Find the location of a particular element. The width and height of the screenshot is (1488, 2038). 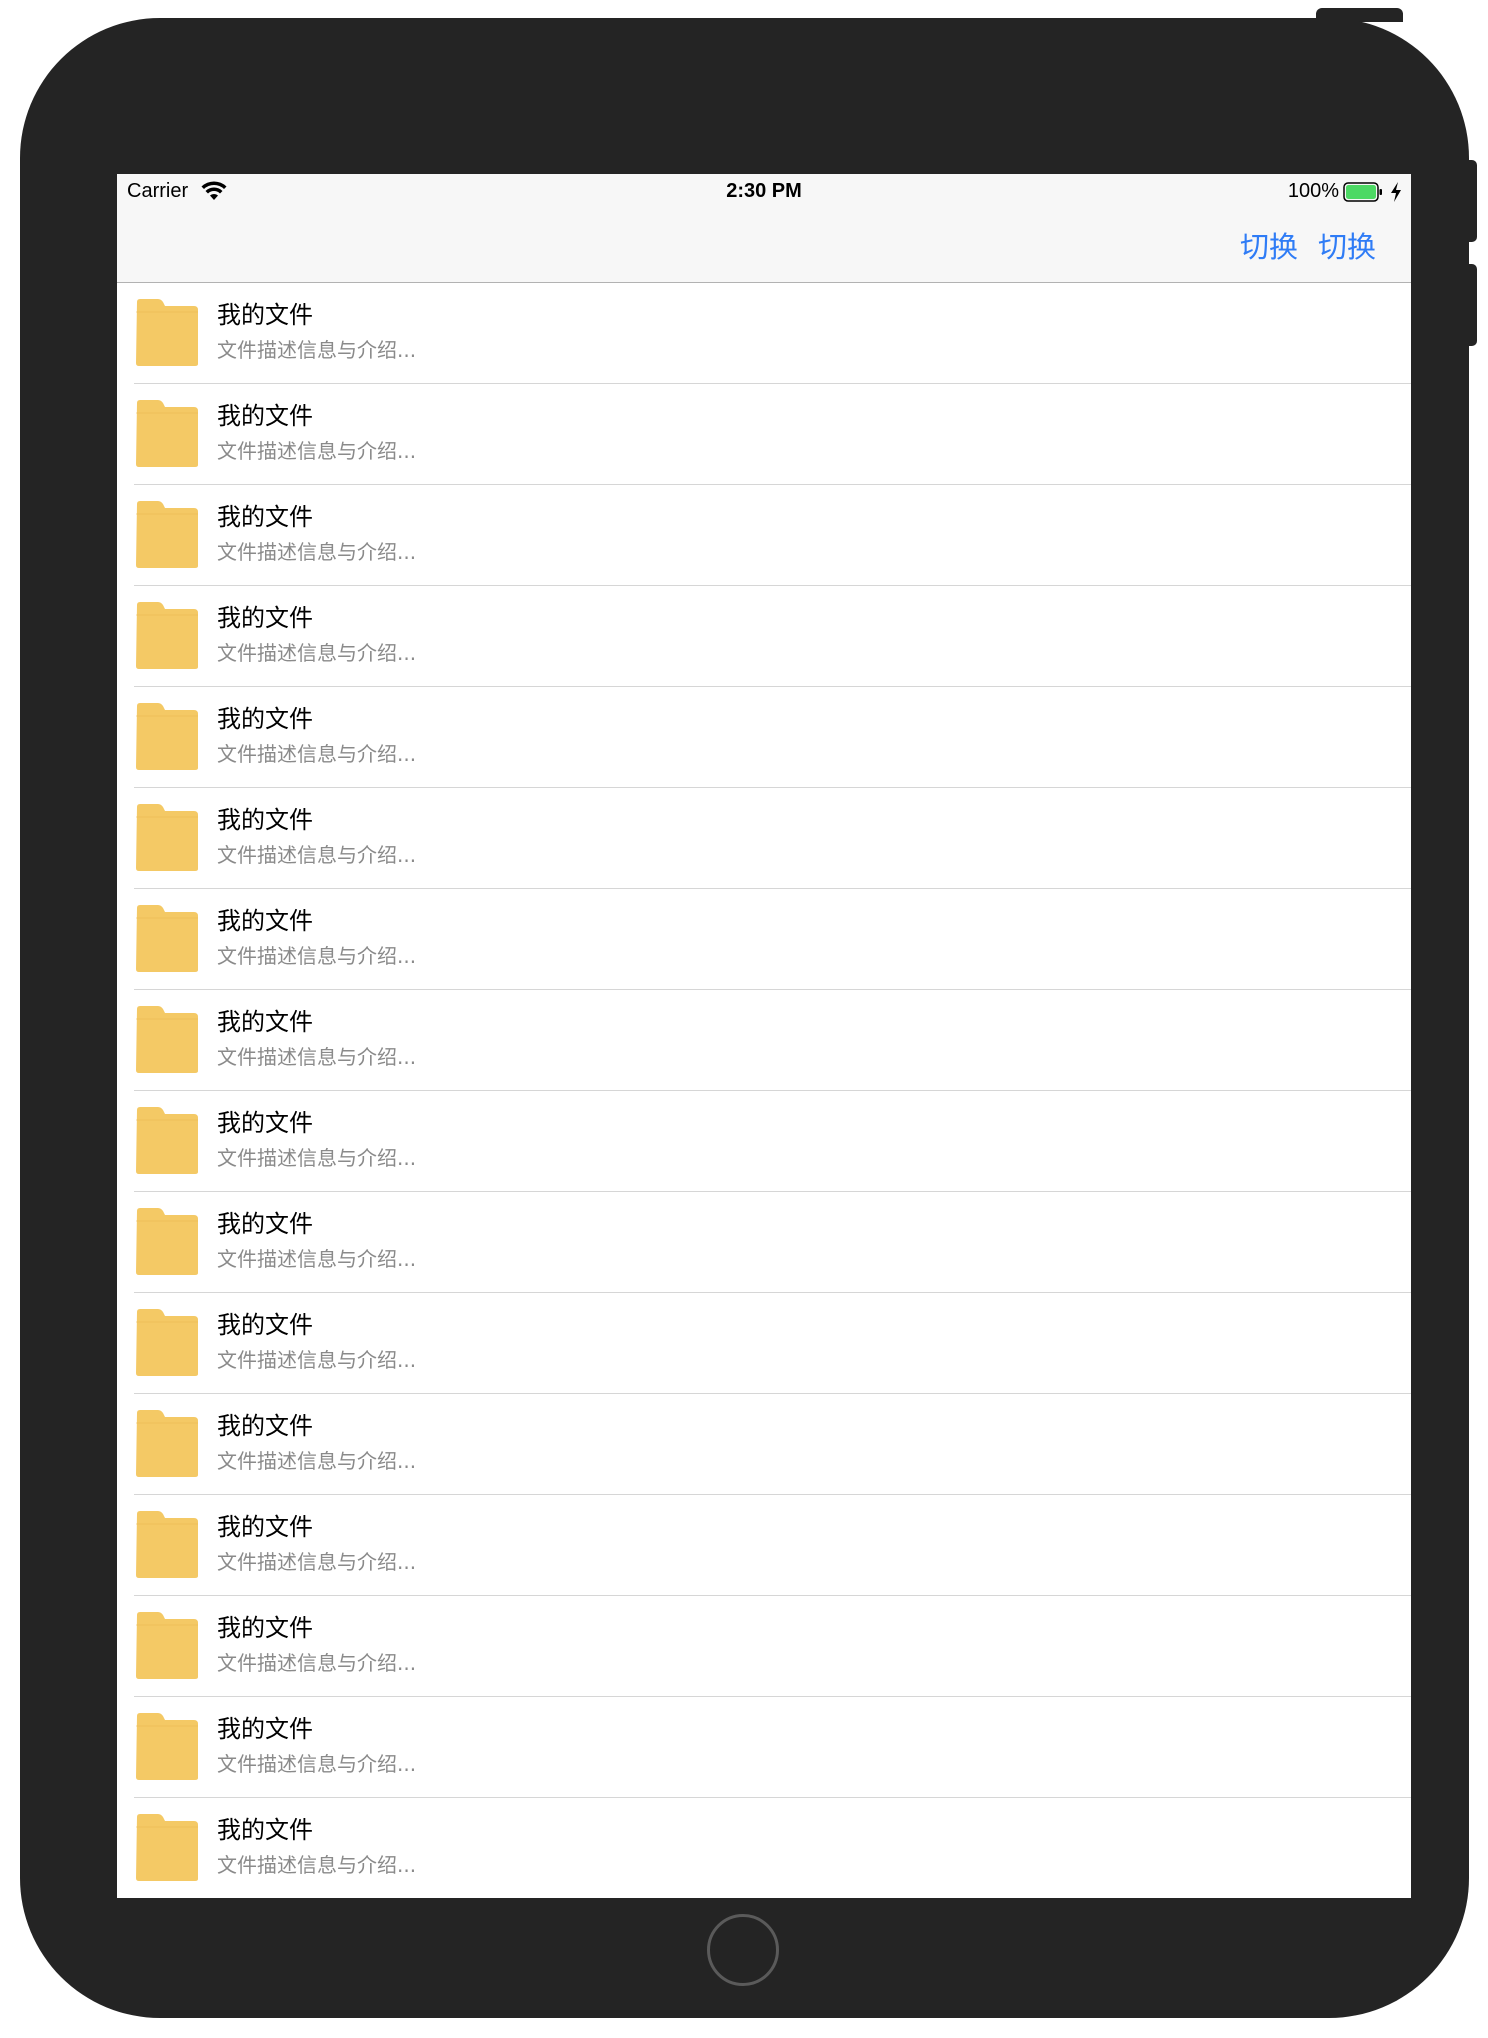

charging-bolt-icon is located at coordinates (1396, 192).